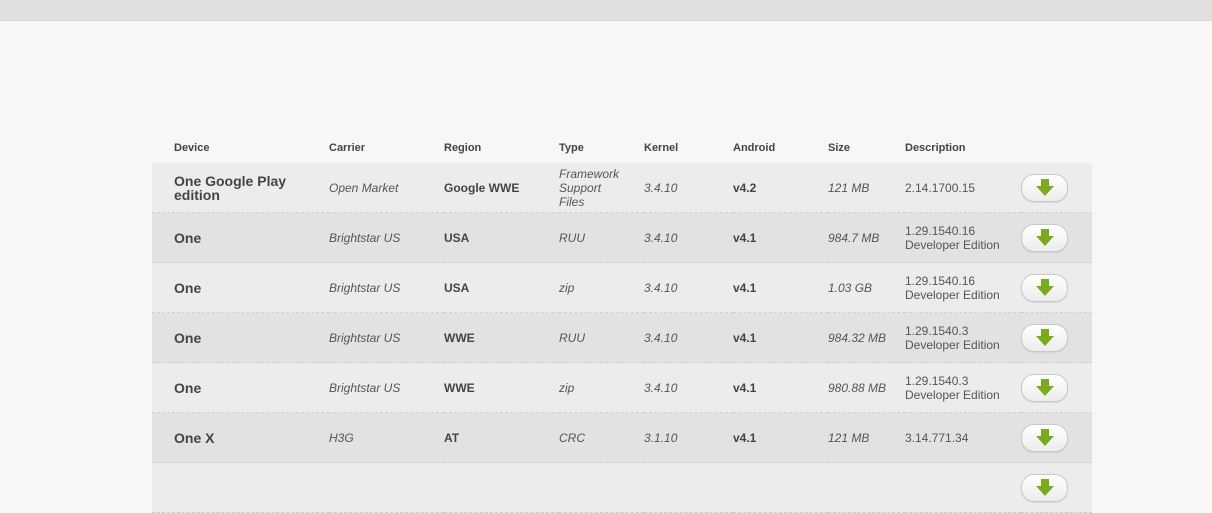 Image resolution: width=1212 pixels, height=513 pixels. I want to click on cell-region: AT, so click(501, 437).